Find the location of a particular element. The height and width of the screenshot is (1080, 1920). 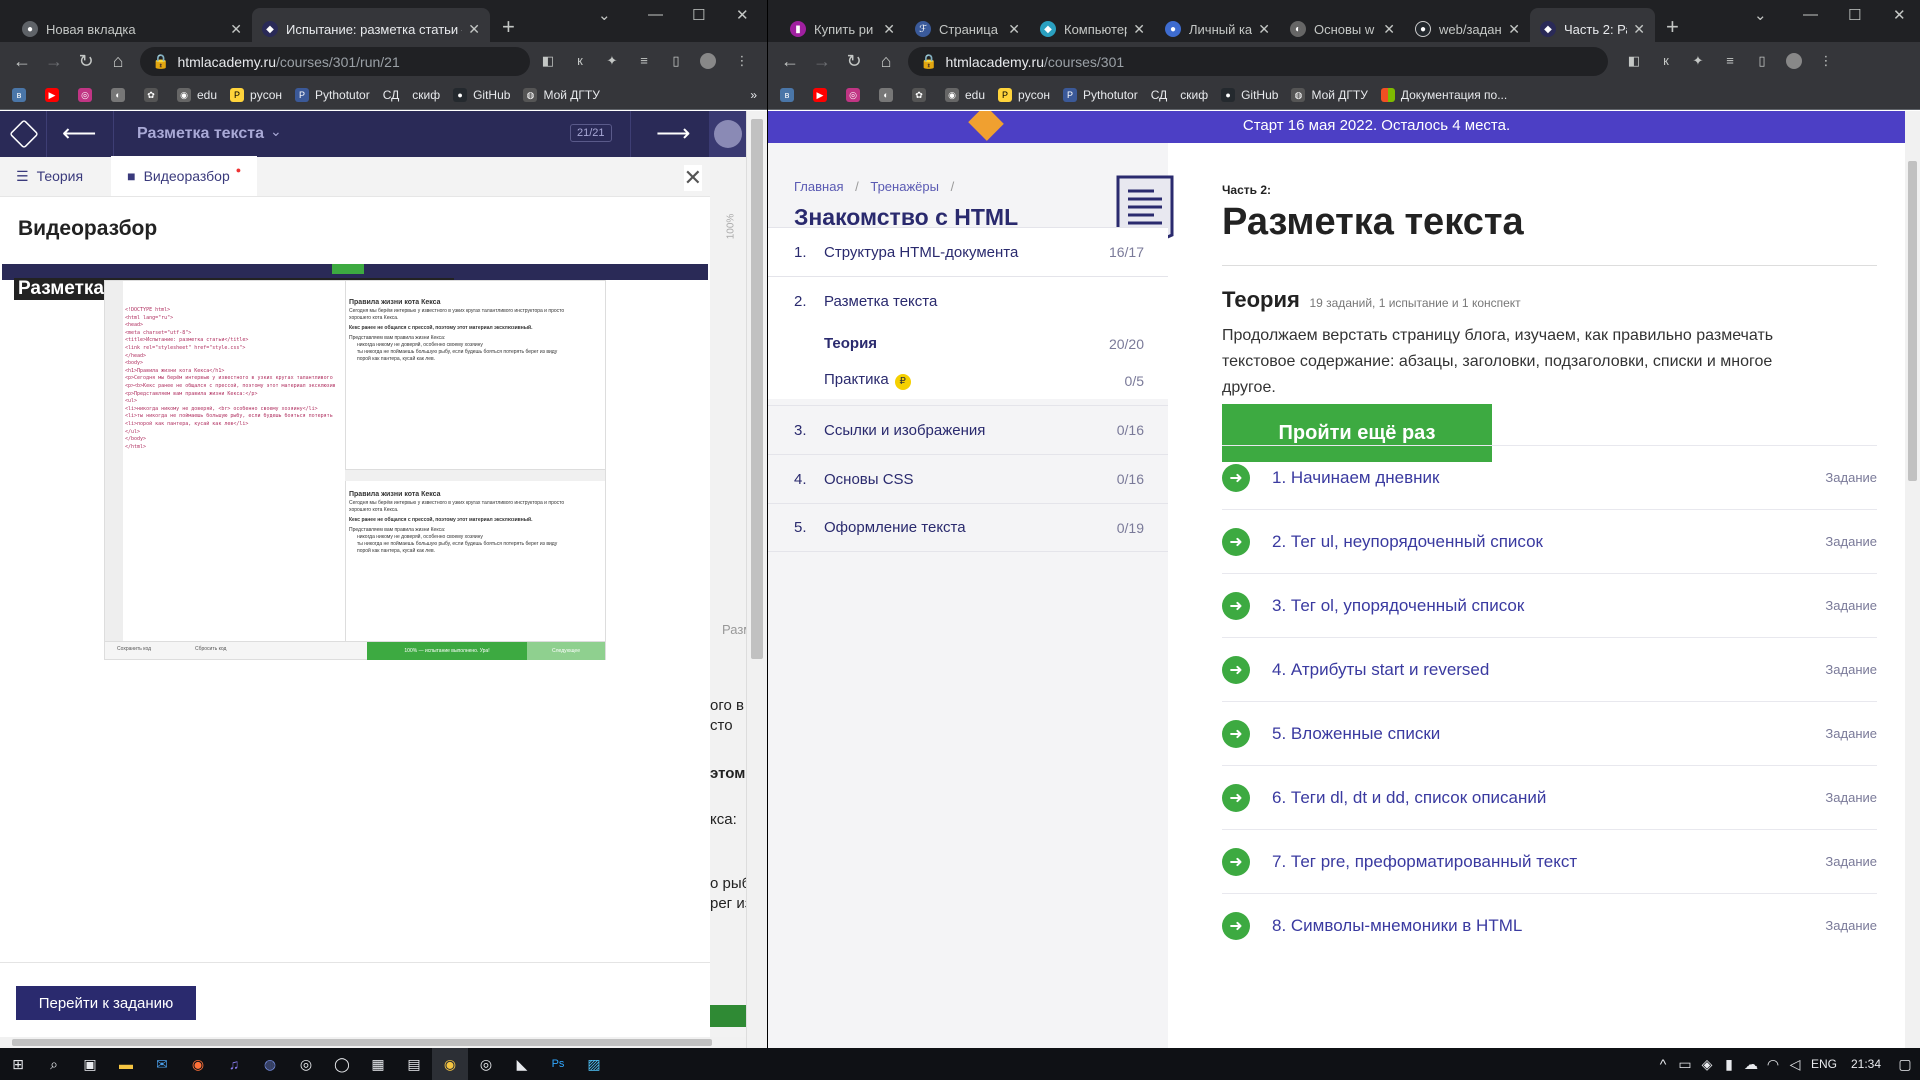

steam-icon-2: ◎ is located at coordinates (486, 1064).